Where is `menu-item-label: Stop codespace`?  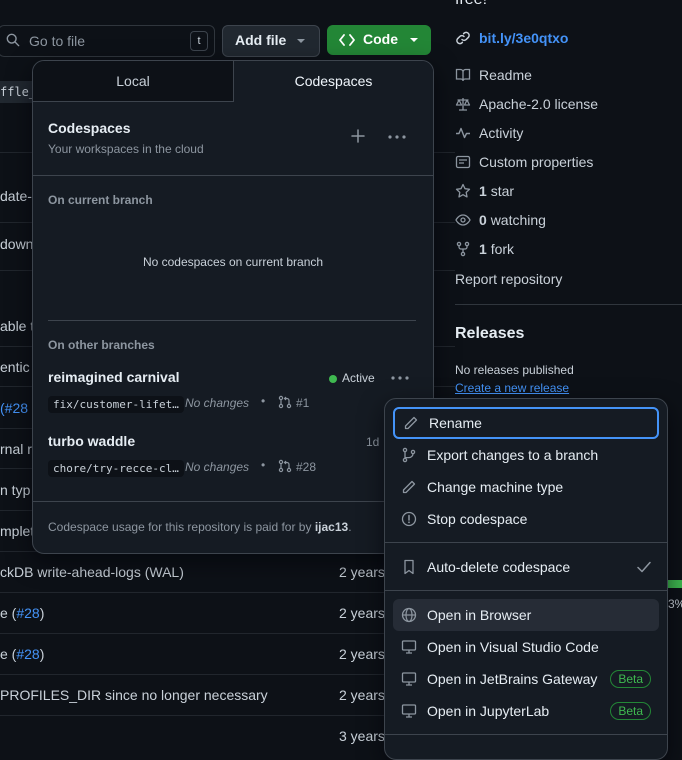 menu-item-label: Stop codespace is located at coordinates (477, 519).